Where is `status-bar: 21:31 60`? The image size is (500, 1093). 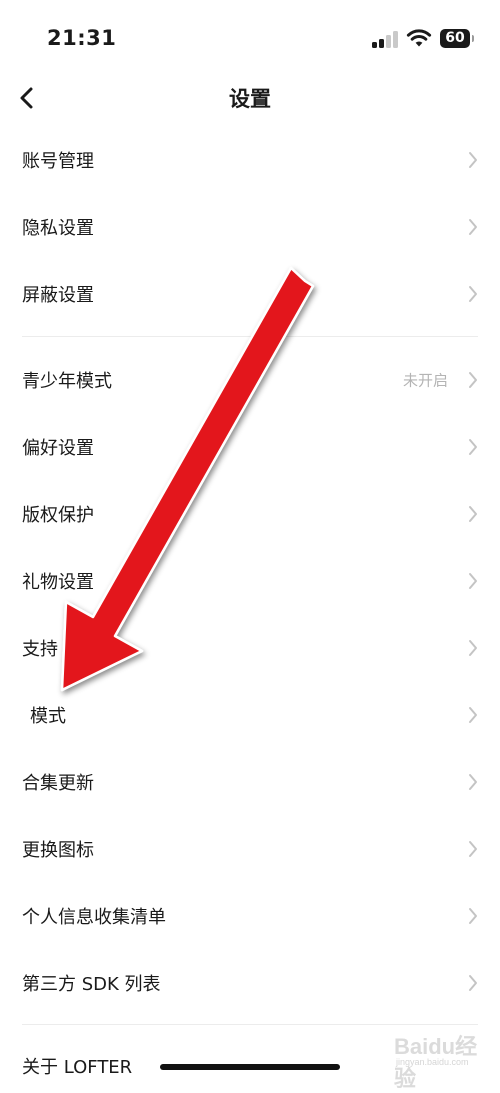 status-bar: 21:31 60 is located at coordinates (250, 39).